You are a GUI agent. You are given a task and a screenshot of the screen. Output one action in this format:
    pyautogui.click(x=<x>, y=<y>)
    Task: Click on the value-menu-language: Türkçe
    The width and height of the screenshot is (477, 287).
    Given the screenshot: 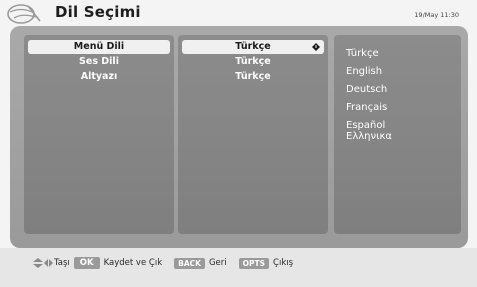 What is the action you would take?
    pyautogui.click(x=253, y=47)
    